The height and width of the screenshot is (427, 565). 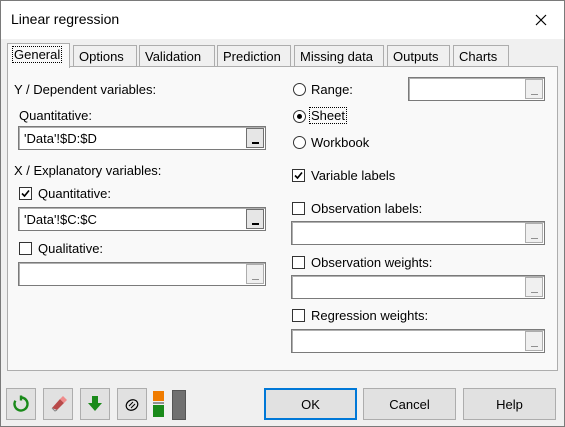 I want to click on download-button, so click(x=95, y=404).